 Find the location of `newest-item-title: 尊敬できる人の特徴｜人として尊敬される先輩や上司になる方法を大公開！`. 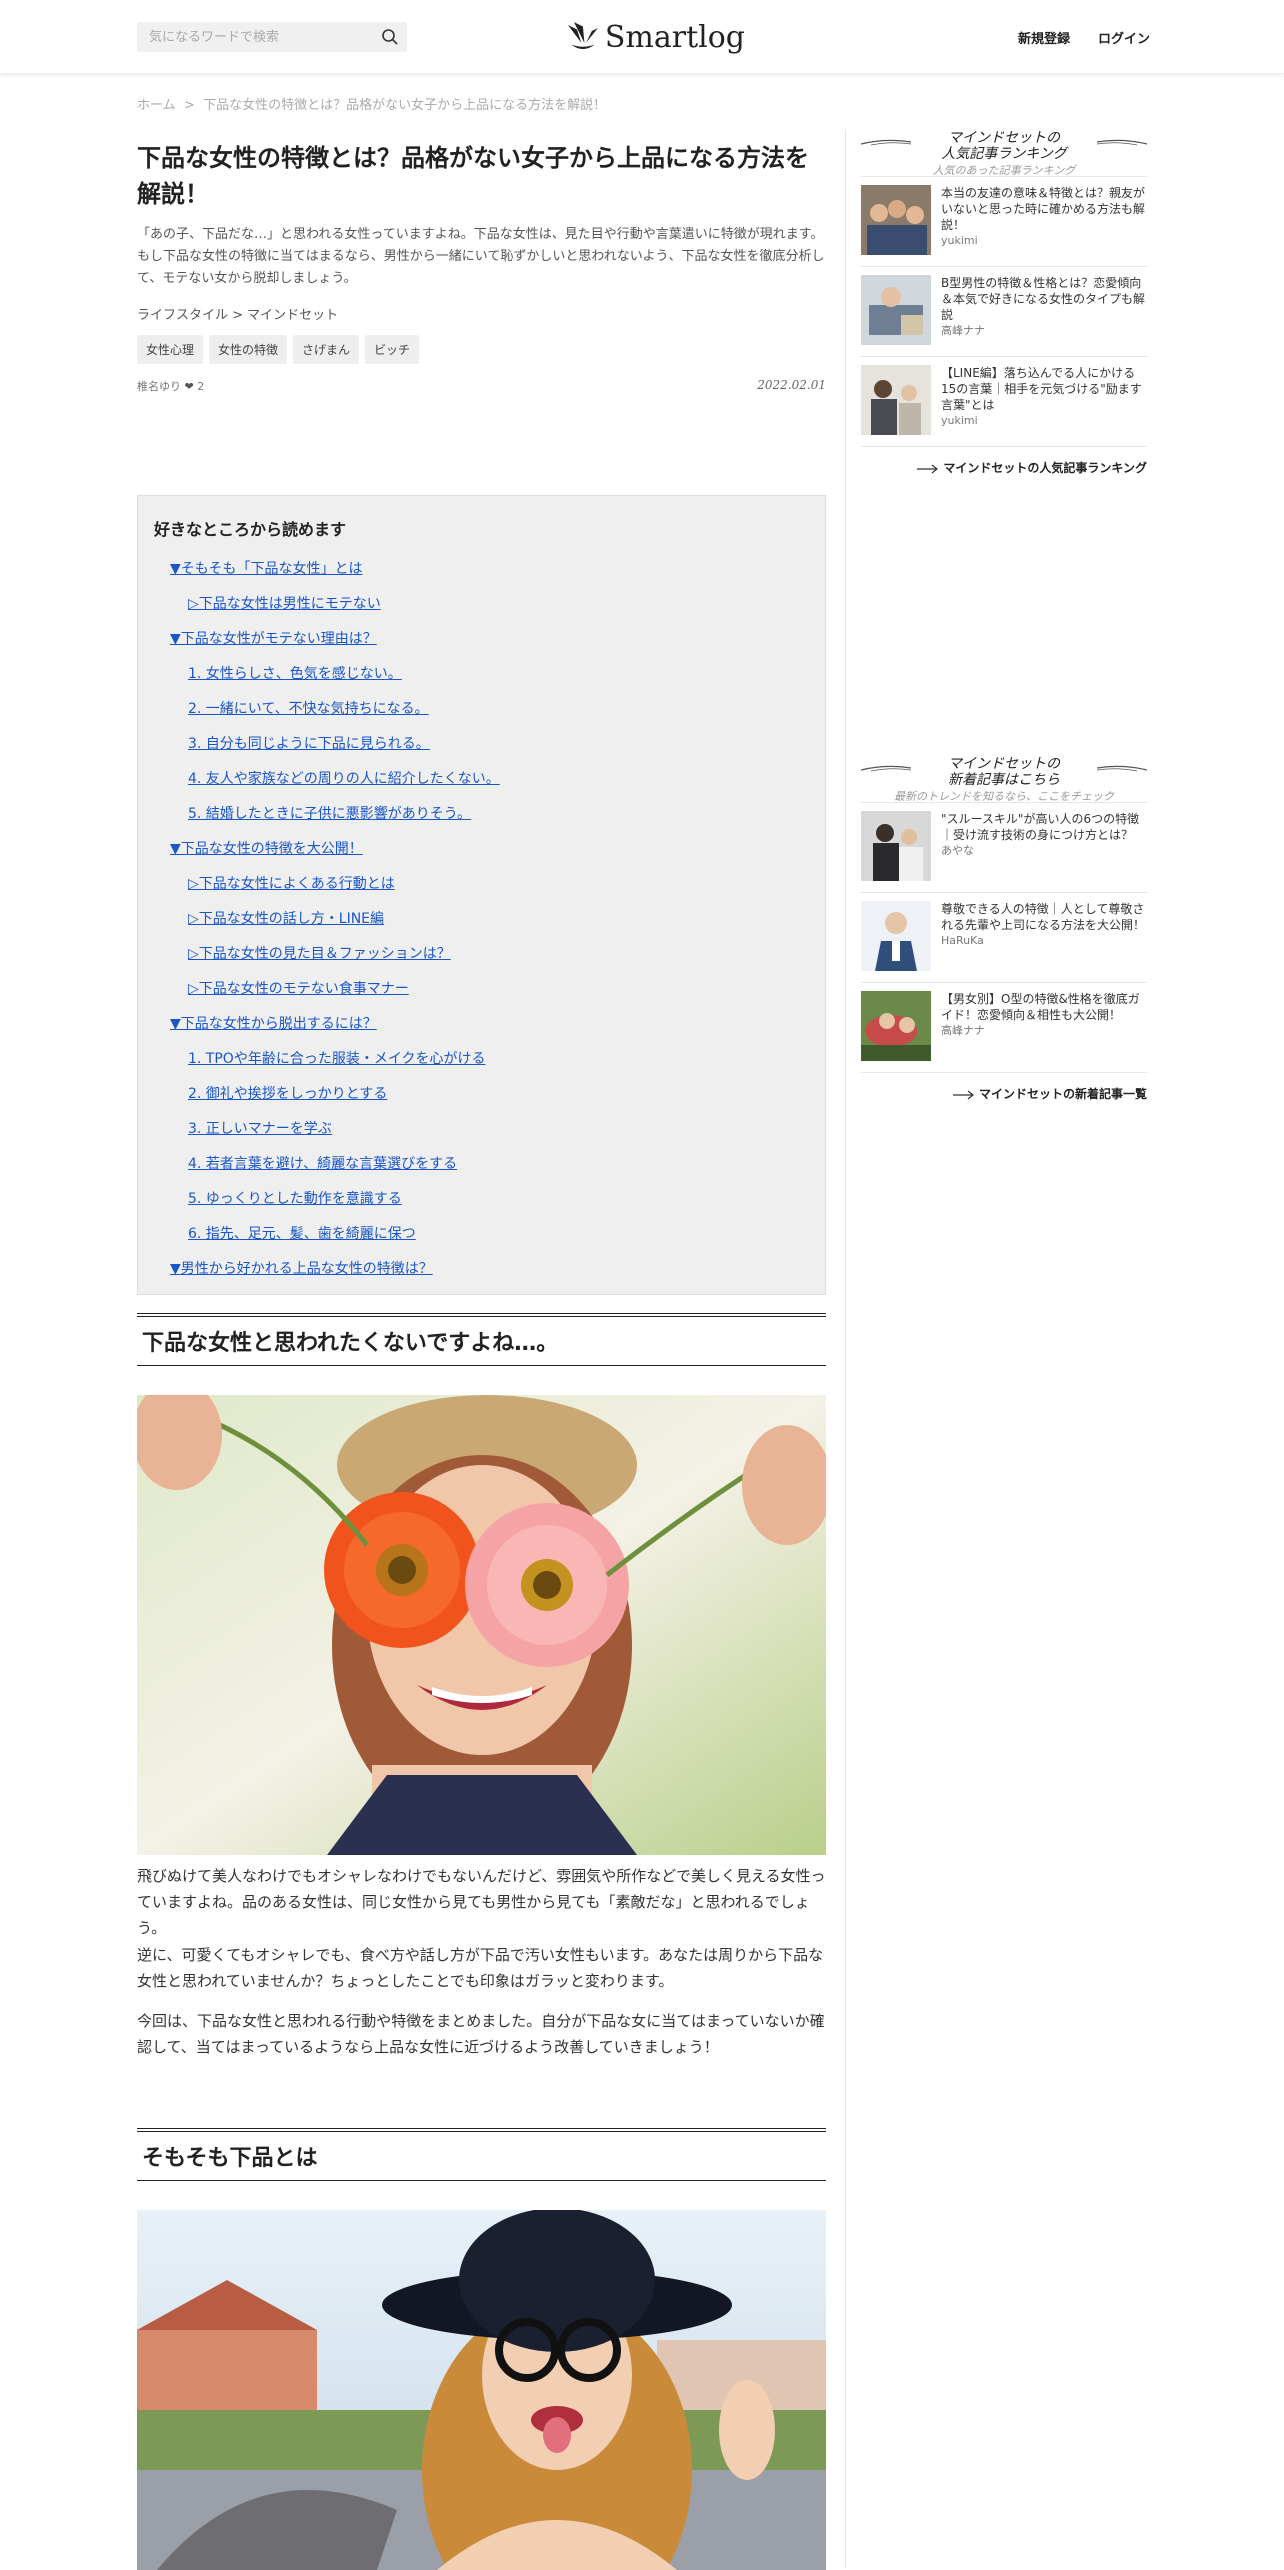

newest-item-title: 尊敬できる人の特徴｜人として尊敬される先輩や上司になる方法を大公開！ is located at coordinates (1044, 917).